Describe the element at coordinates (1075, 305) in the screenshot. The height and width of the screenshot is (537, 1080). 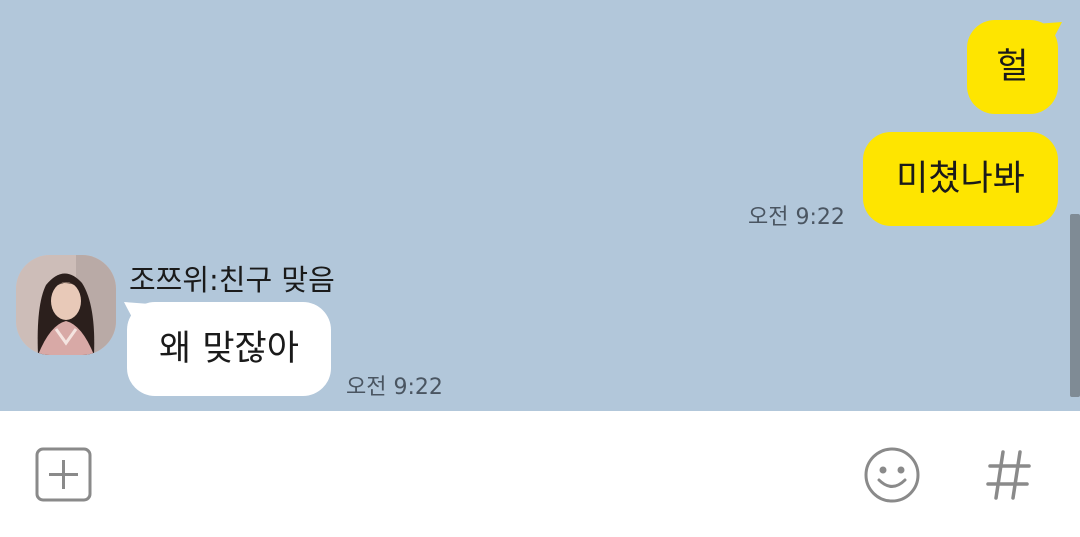
I see `scrollbar` at that location.